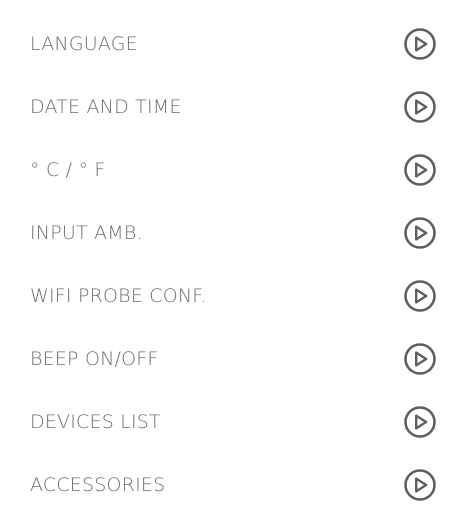 The height and width of the screenshot is (516, 465). I want to click on menu-item-4: WIFI PROBE CONF., so click(232, 295).